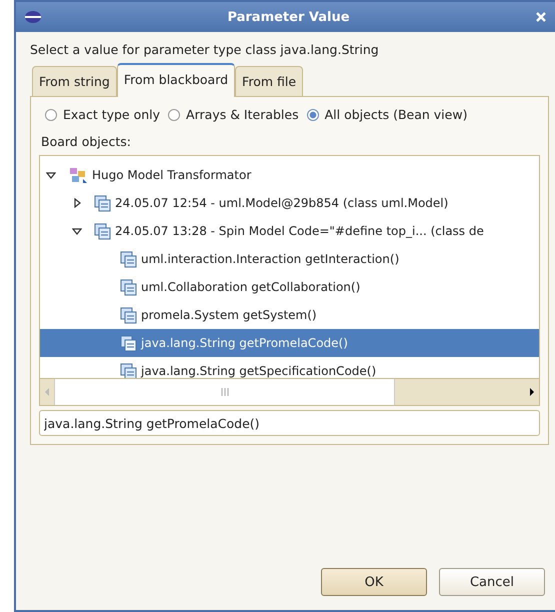 This screenshot has width=555, height=612. Describe the element at coordinates (289, 287) in the screenshot. I see `tree-item: uml.Collaboration getCollaboration()` at that location.